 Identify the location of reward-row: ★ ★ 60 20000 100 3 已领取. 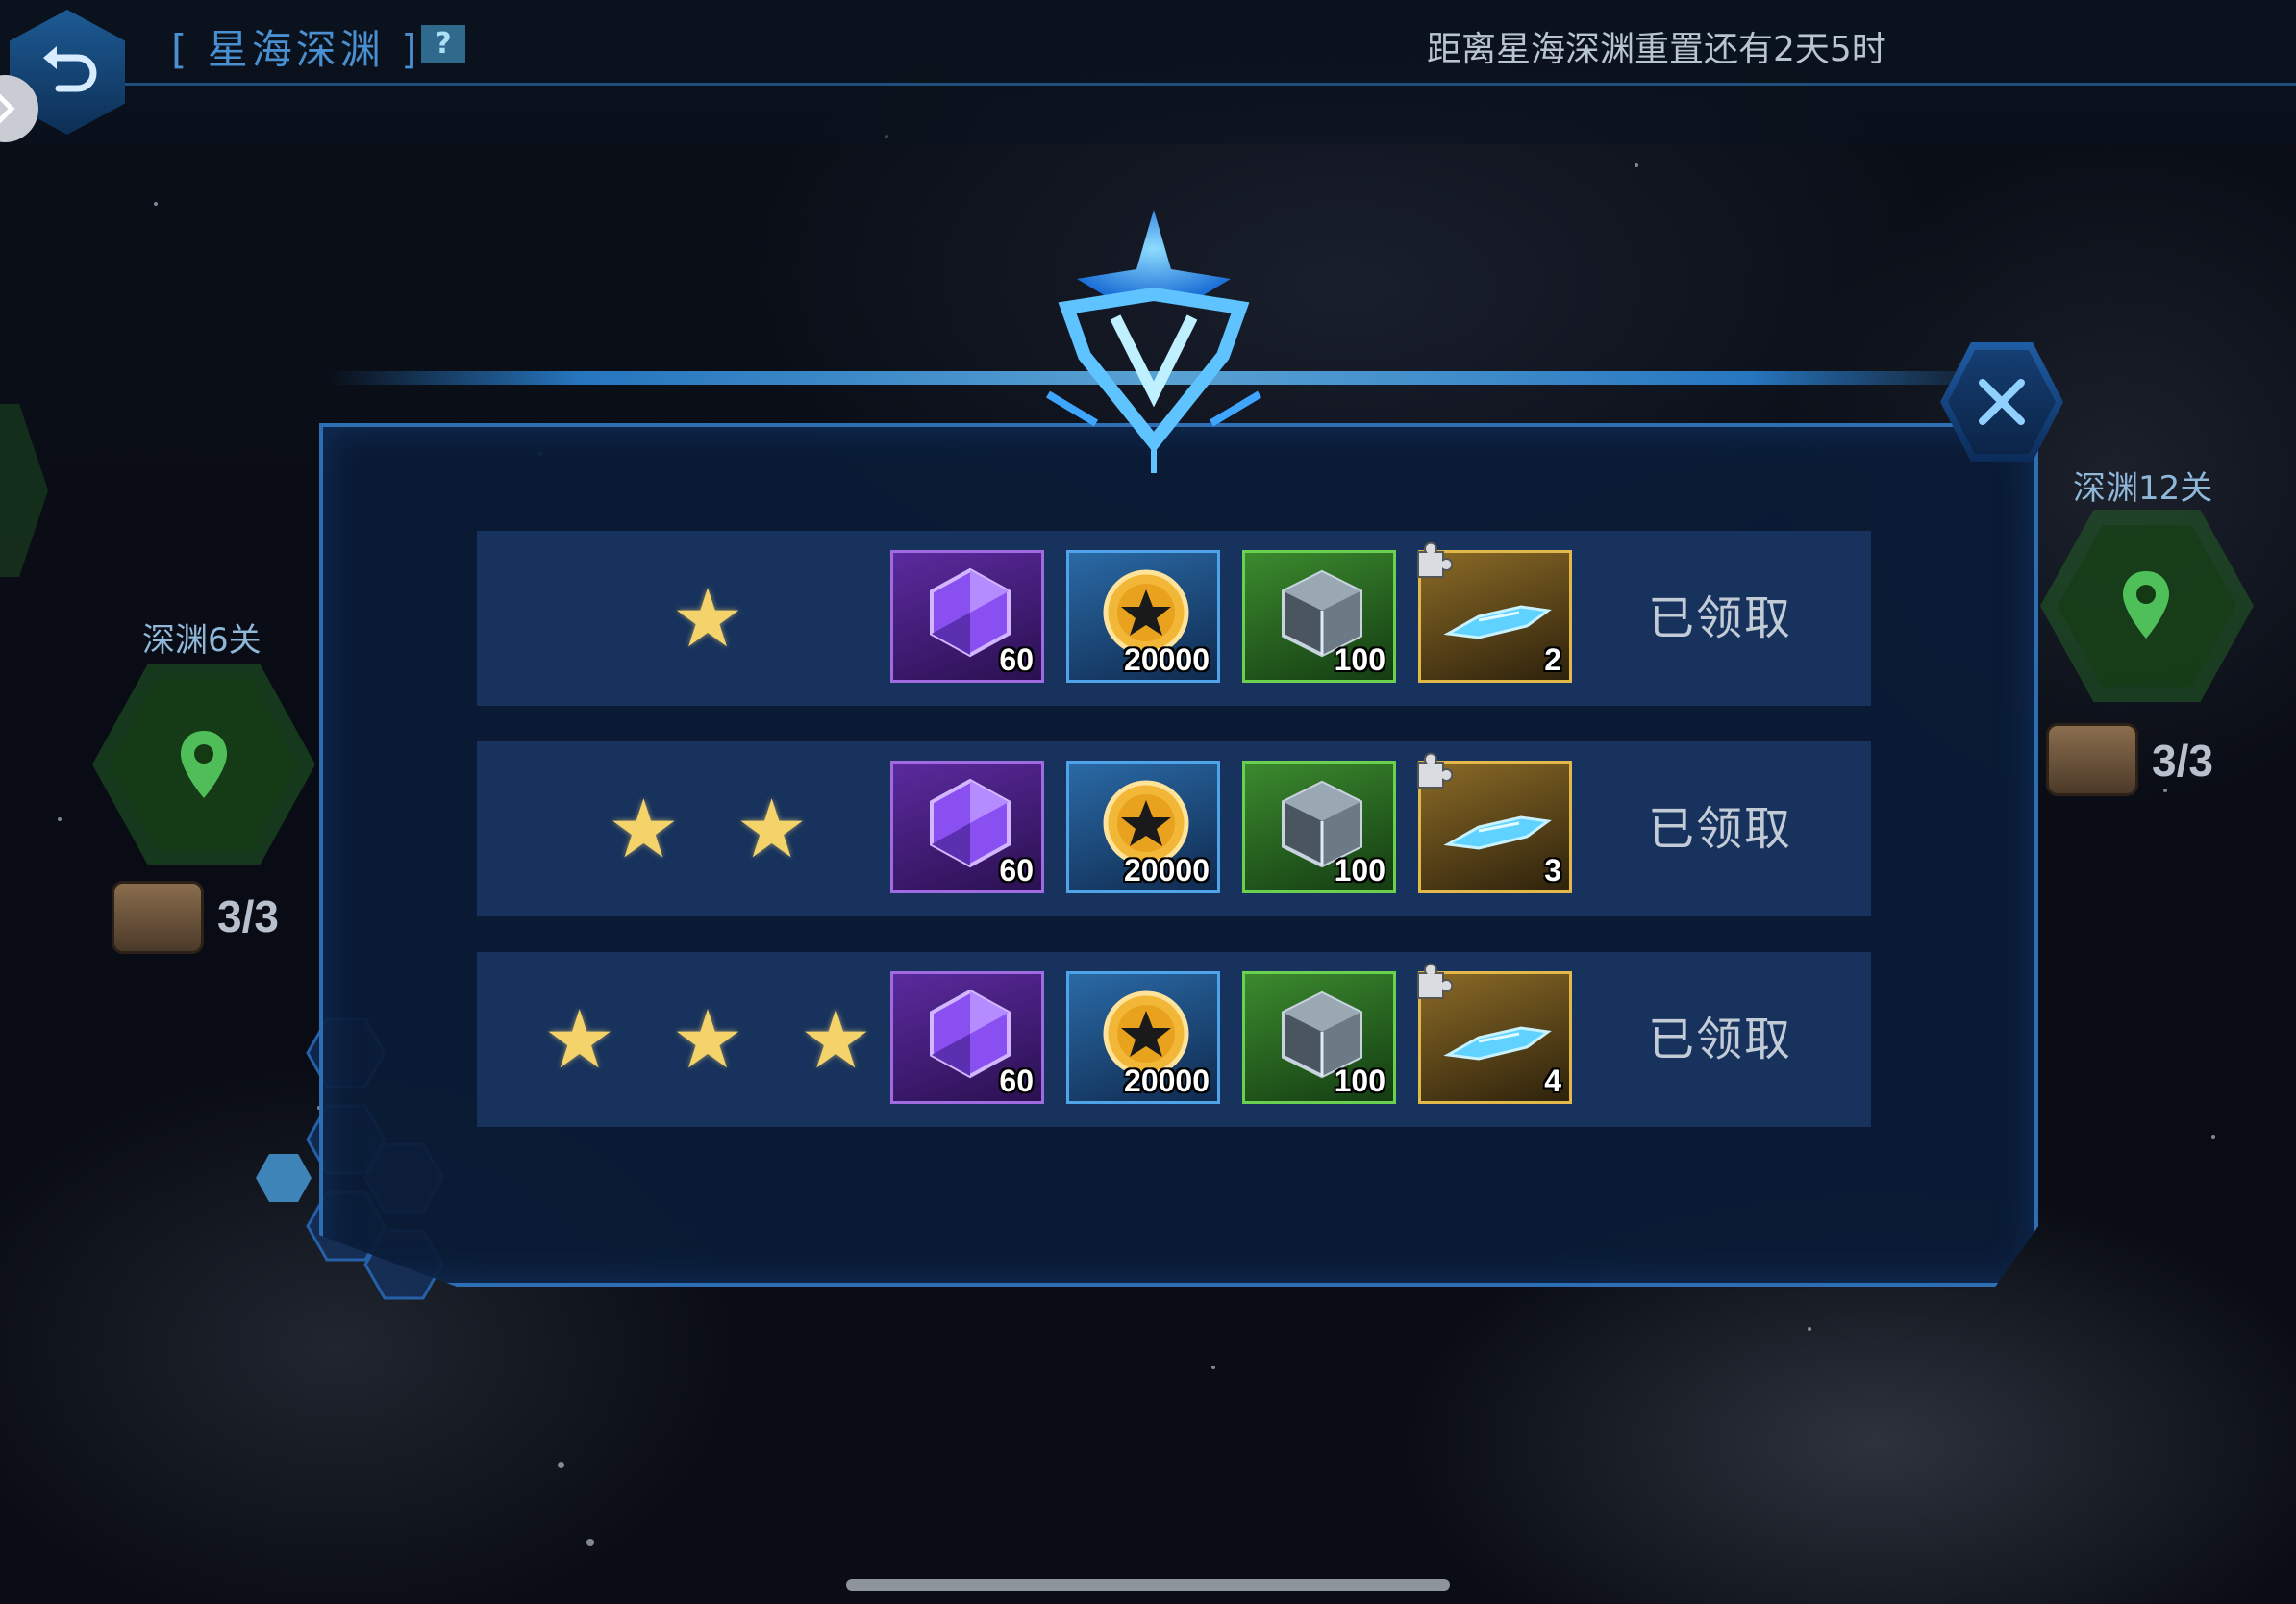
(1174, 828).